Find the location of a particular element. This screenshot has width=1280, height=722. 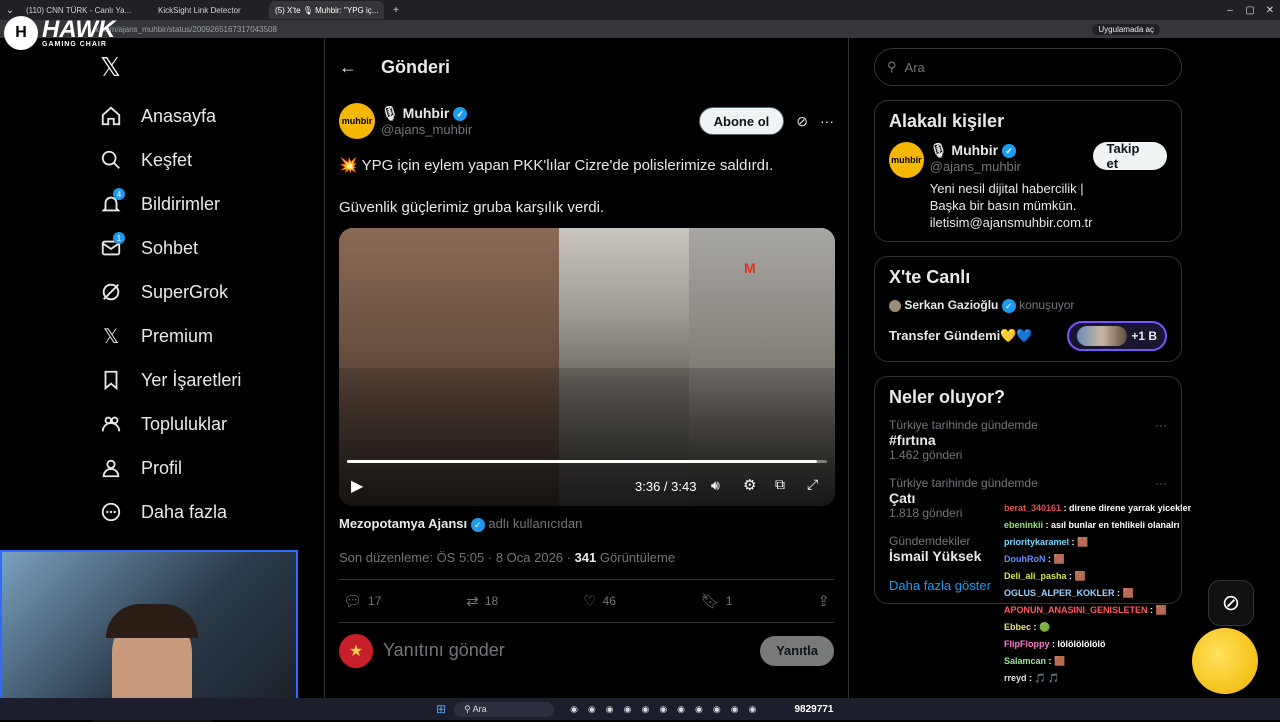

chat-message: 🎵 🎵 is located at coordinates (1047, 678).